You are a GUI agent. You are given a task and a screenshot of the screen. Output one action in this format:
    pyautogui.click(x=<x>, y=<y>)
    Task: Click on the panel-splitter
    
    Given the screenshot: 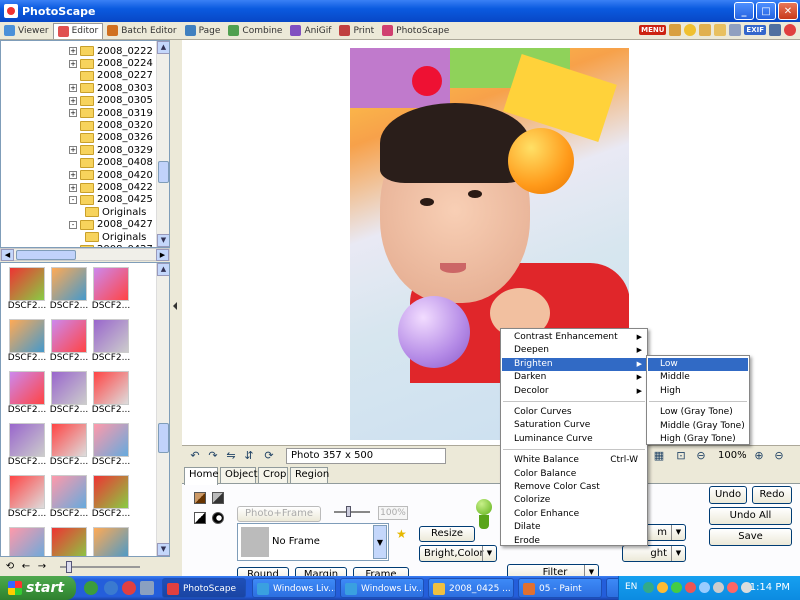 What is the action you would take?
    pyautogui.click(x=176, y=409)
    